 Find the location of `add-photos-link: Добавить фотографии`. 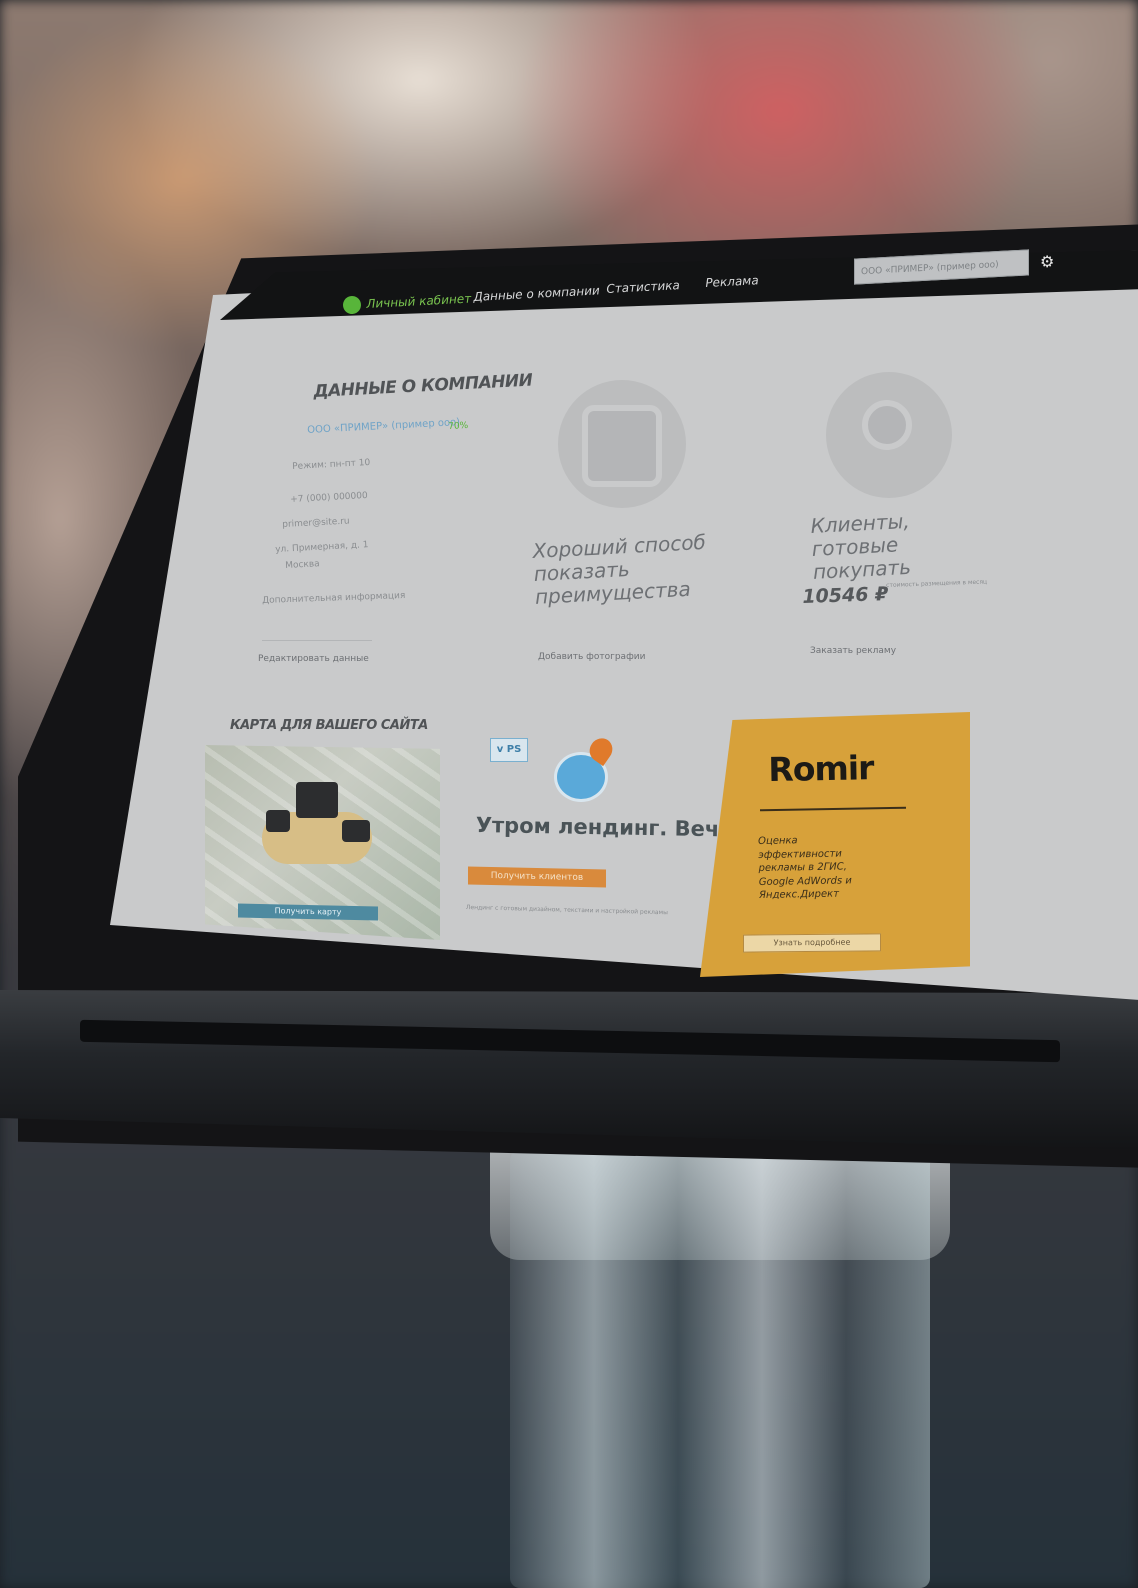

add-photos-link: Добавить фотографии is located at coordinates (591, 657).